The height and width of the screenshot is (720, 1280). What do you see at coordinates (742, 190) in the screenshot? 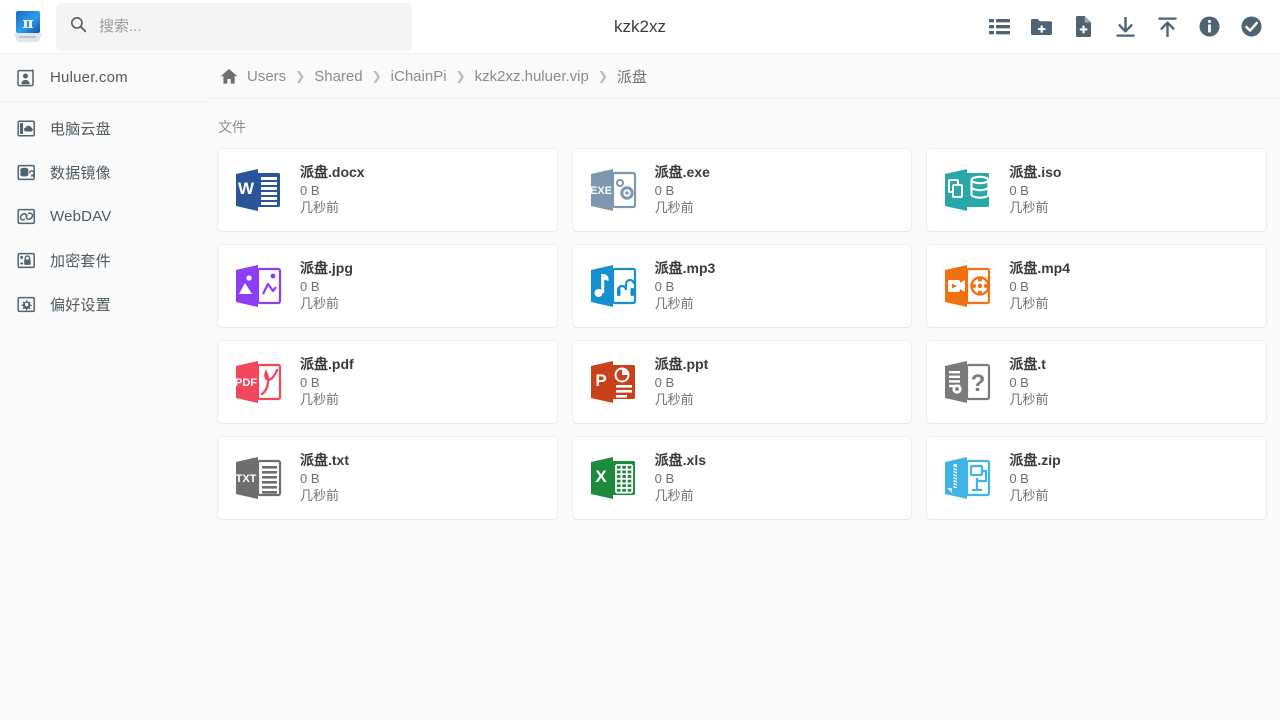
I see `file-card: EXE 派盘.exe 0 B 几秒前` at bounding box center [742, 190].